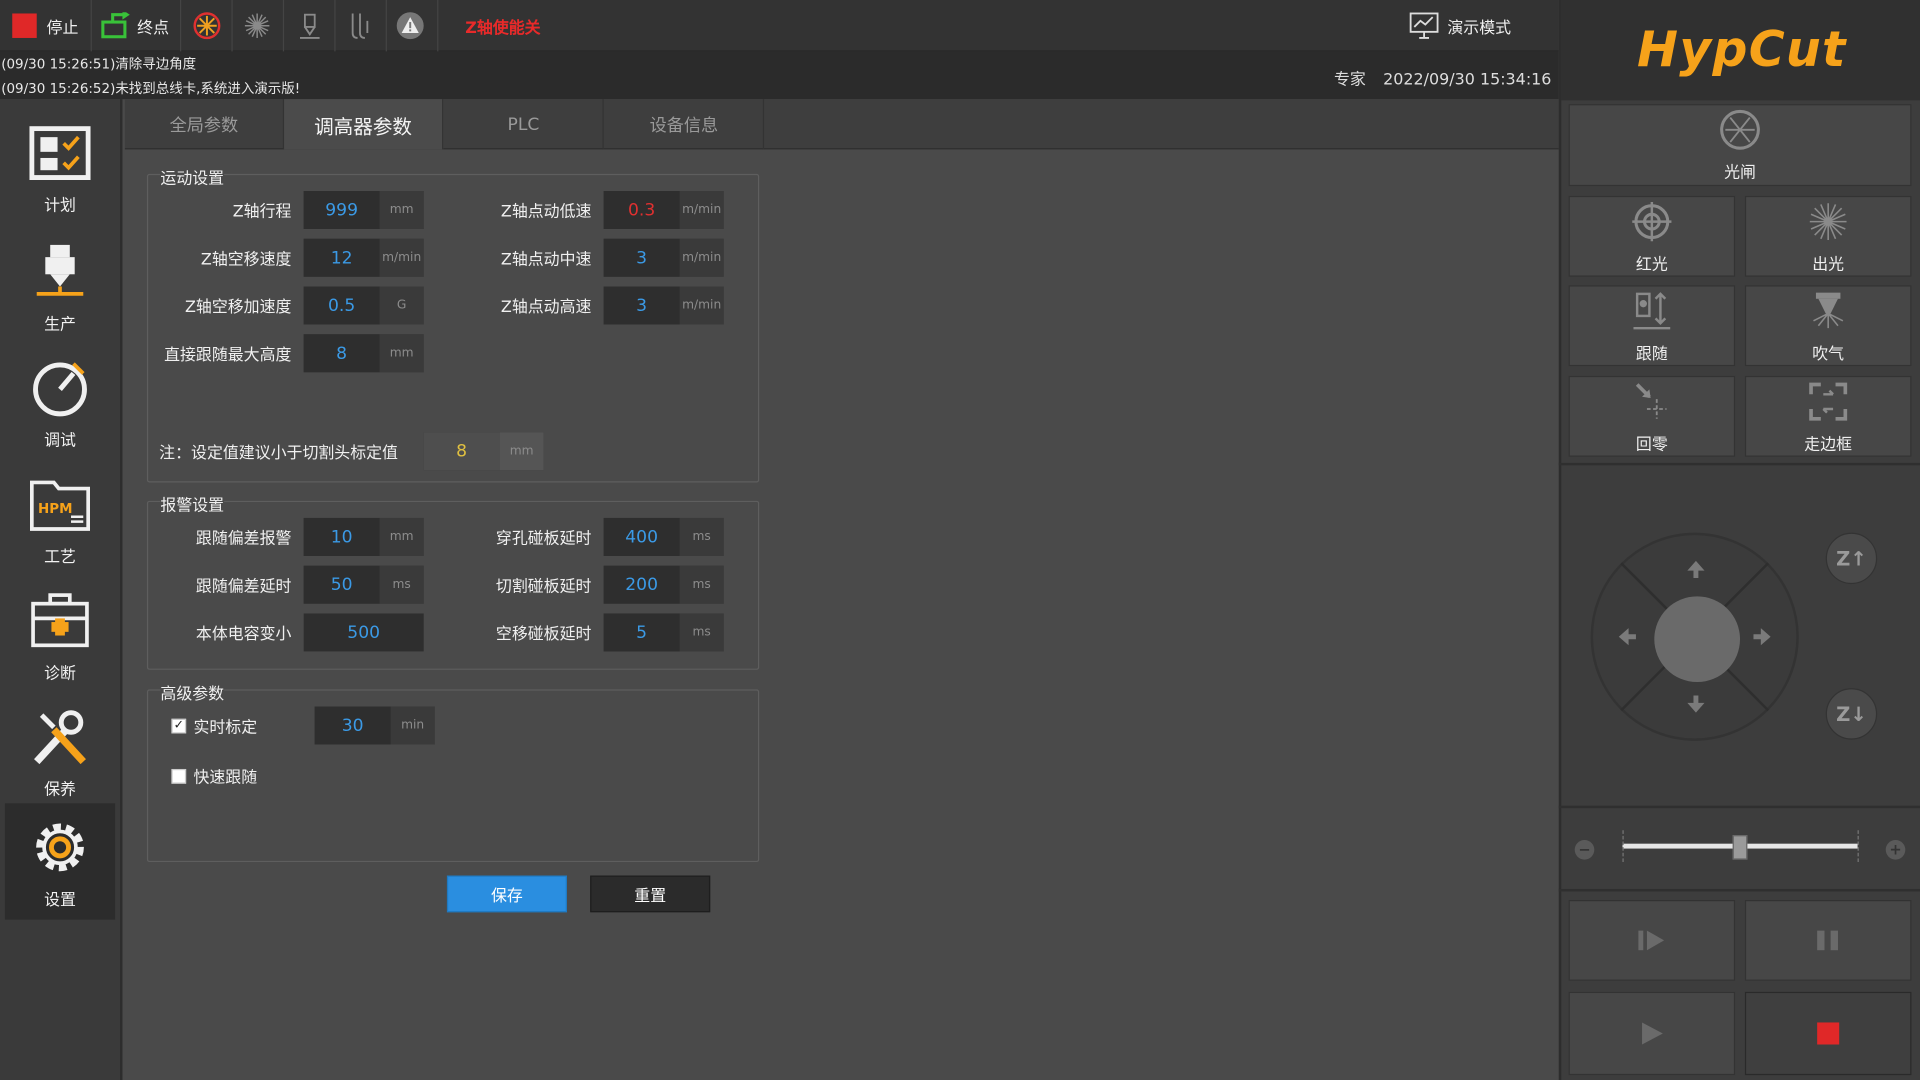 Image resolution: width=1920 pixels, height=1080 pixels. I want to click on z-jog-mid-field: 3 m/min, so click(663, 257).